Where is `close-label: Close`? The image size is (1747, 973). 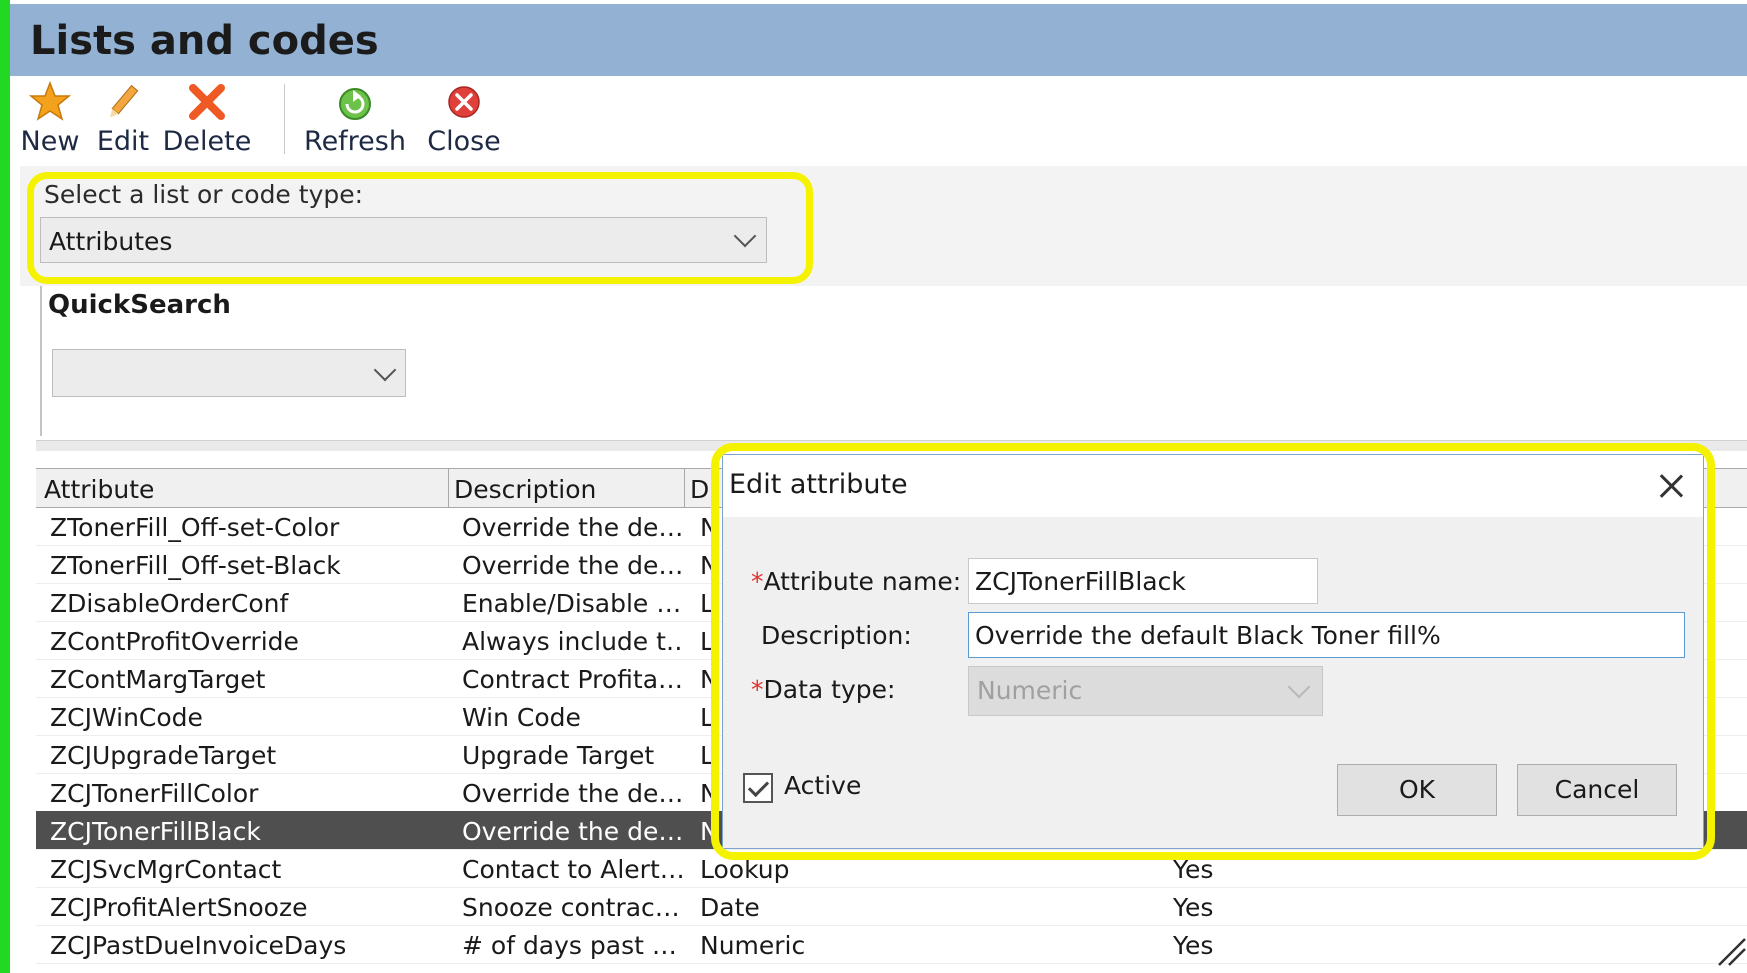
close-label: Close is located at coordinates (464, 141).